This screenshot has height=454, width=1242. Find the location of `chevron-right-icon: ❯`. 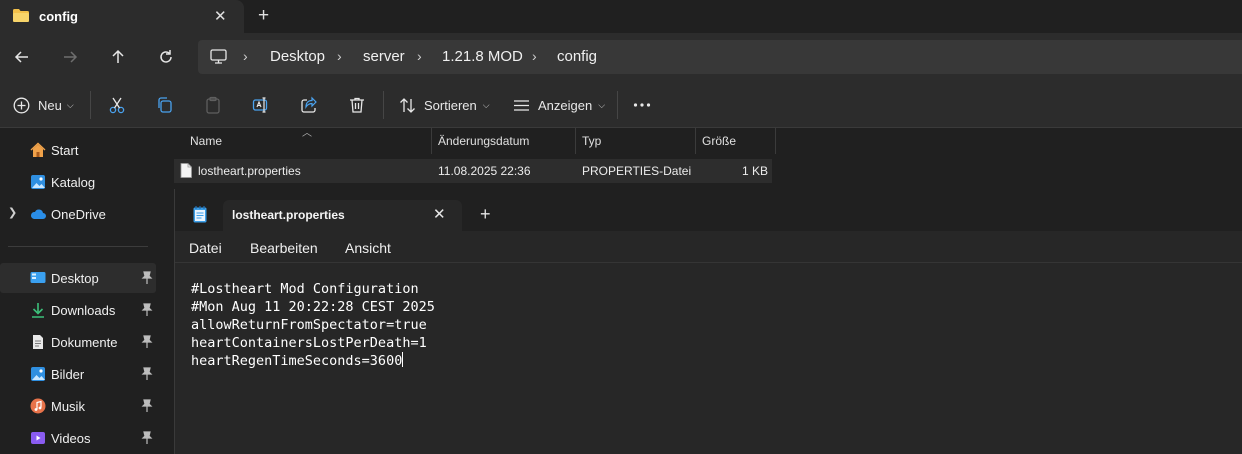

chevron-right-icon: ❯ is located at coordinates (12, 212).